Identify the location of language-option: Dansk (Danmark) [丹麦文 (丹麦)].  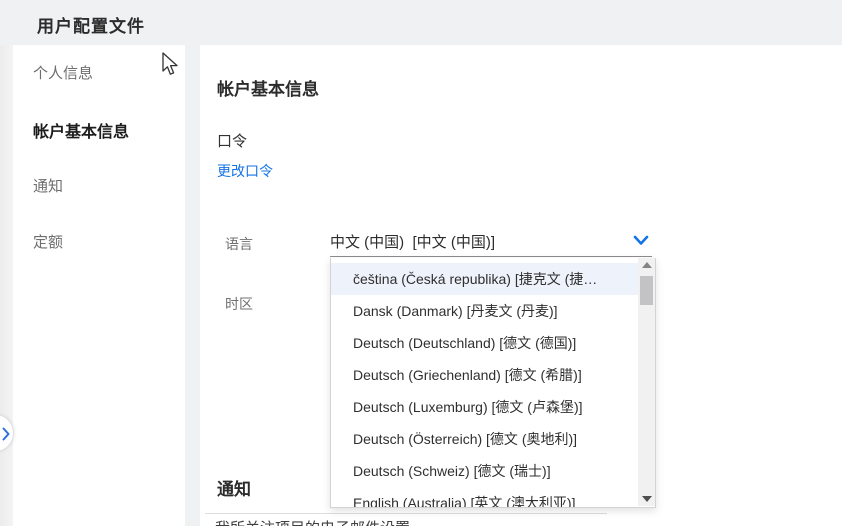
(493, 311).